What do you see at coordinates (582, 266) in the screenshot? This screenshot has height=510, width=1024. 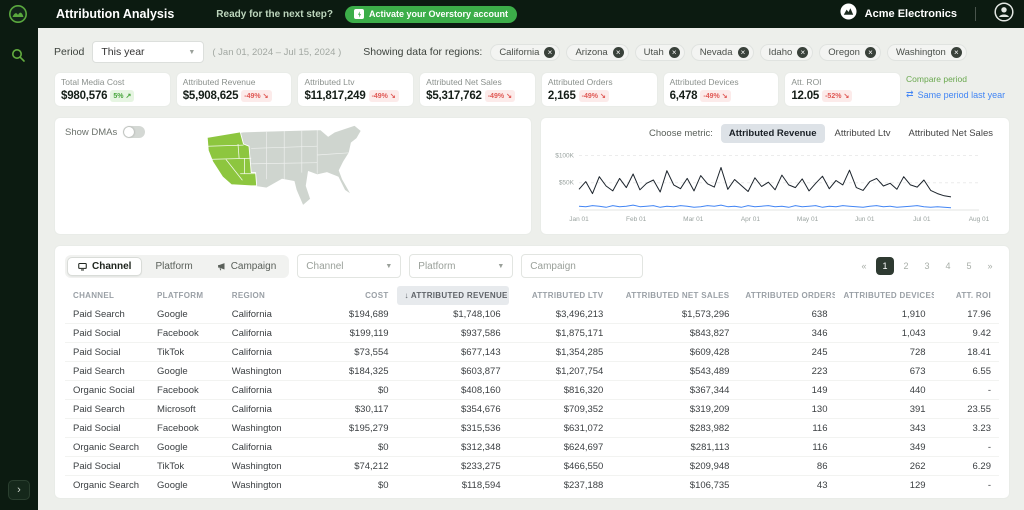 I see `campaign-filter-input` at bounding box center [582, 266].